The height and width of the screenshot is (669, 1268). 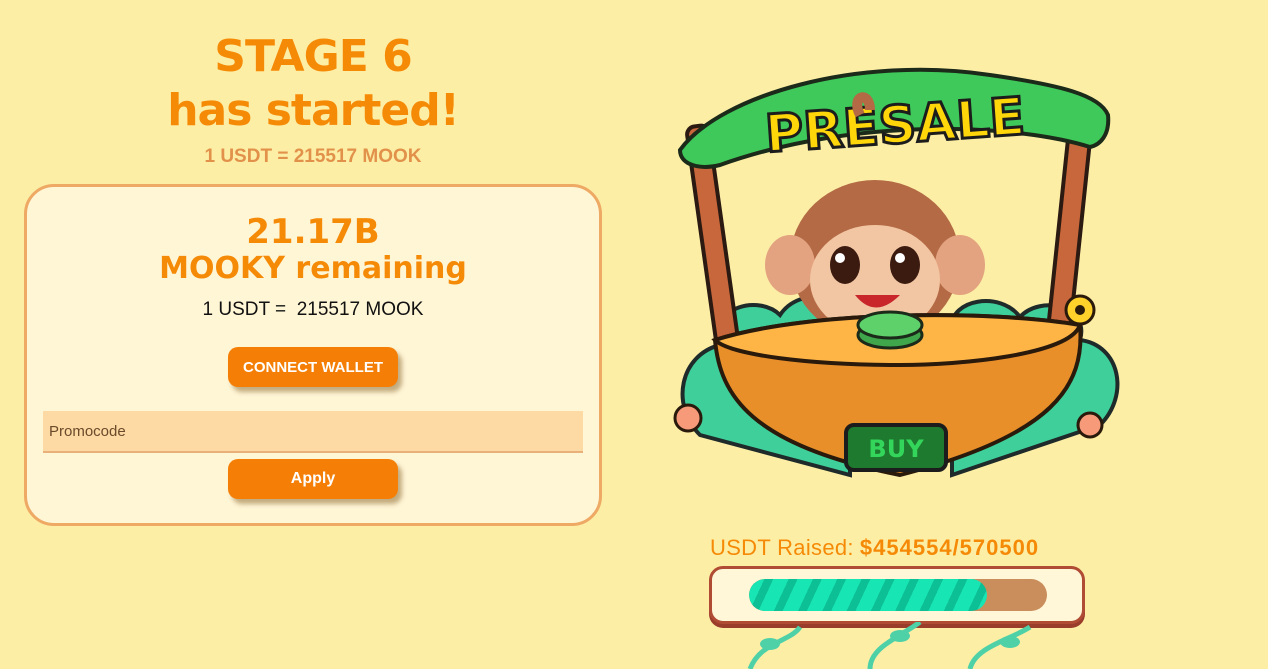 I want to click on remaining-amount: 21.17B, so click(x=313, y=232).